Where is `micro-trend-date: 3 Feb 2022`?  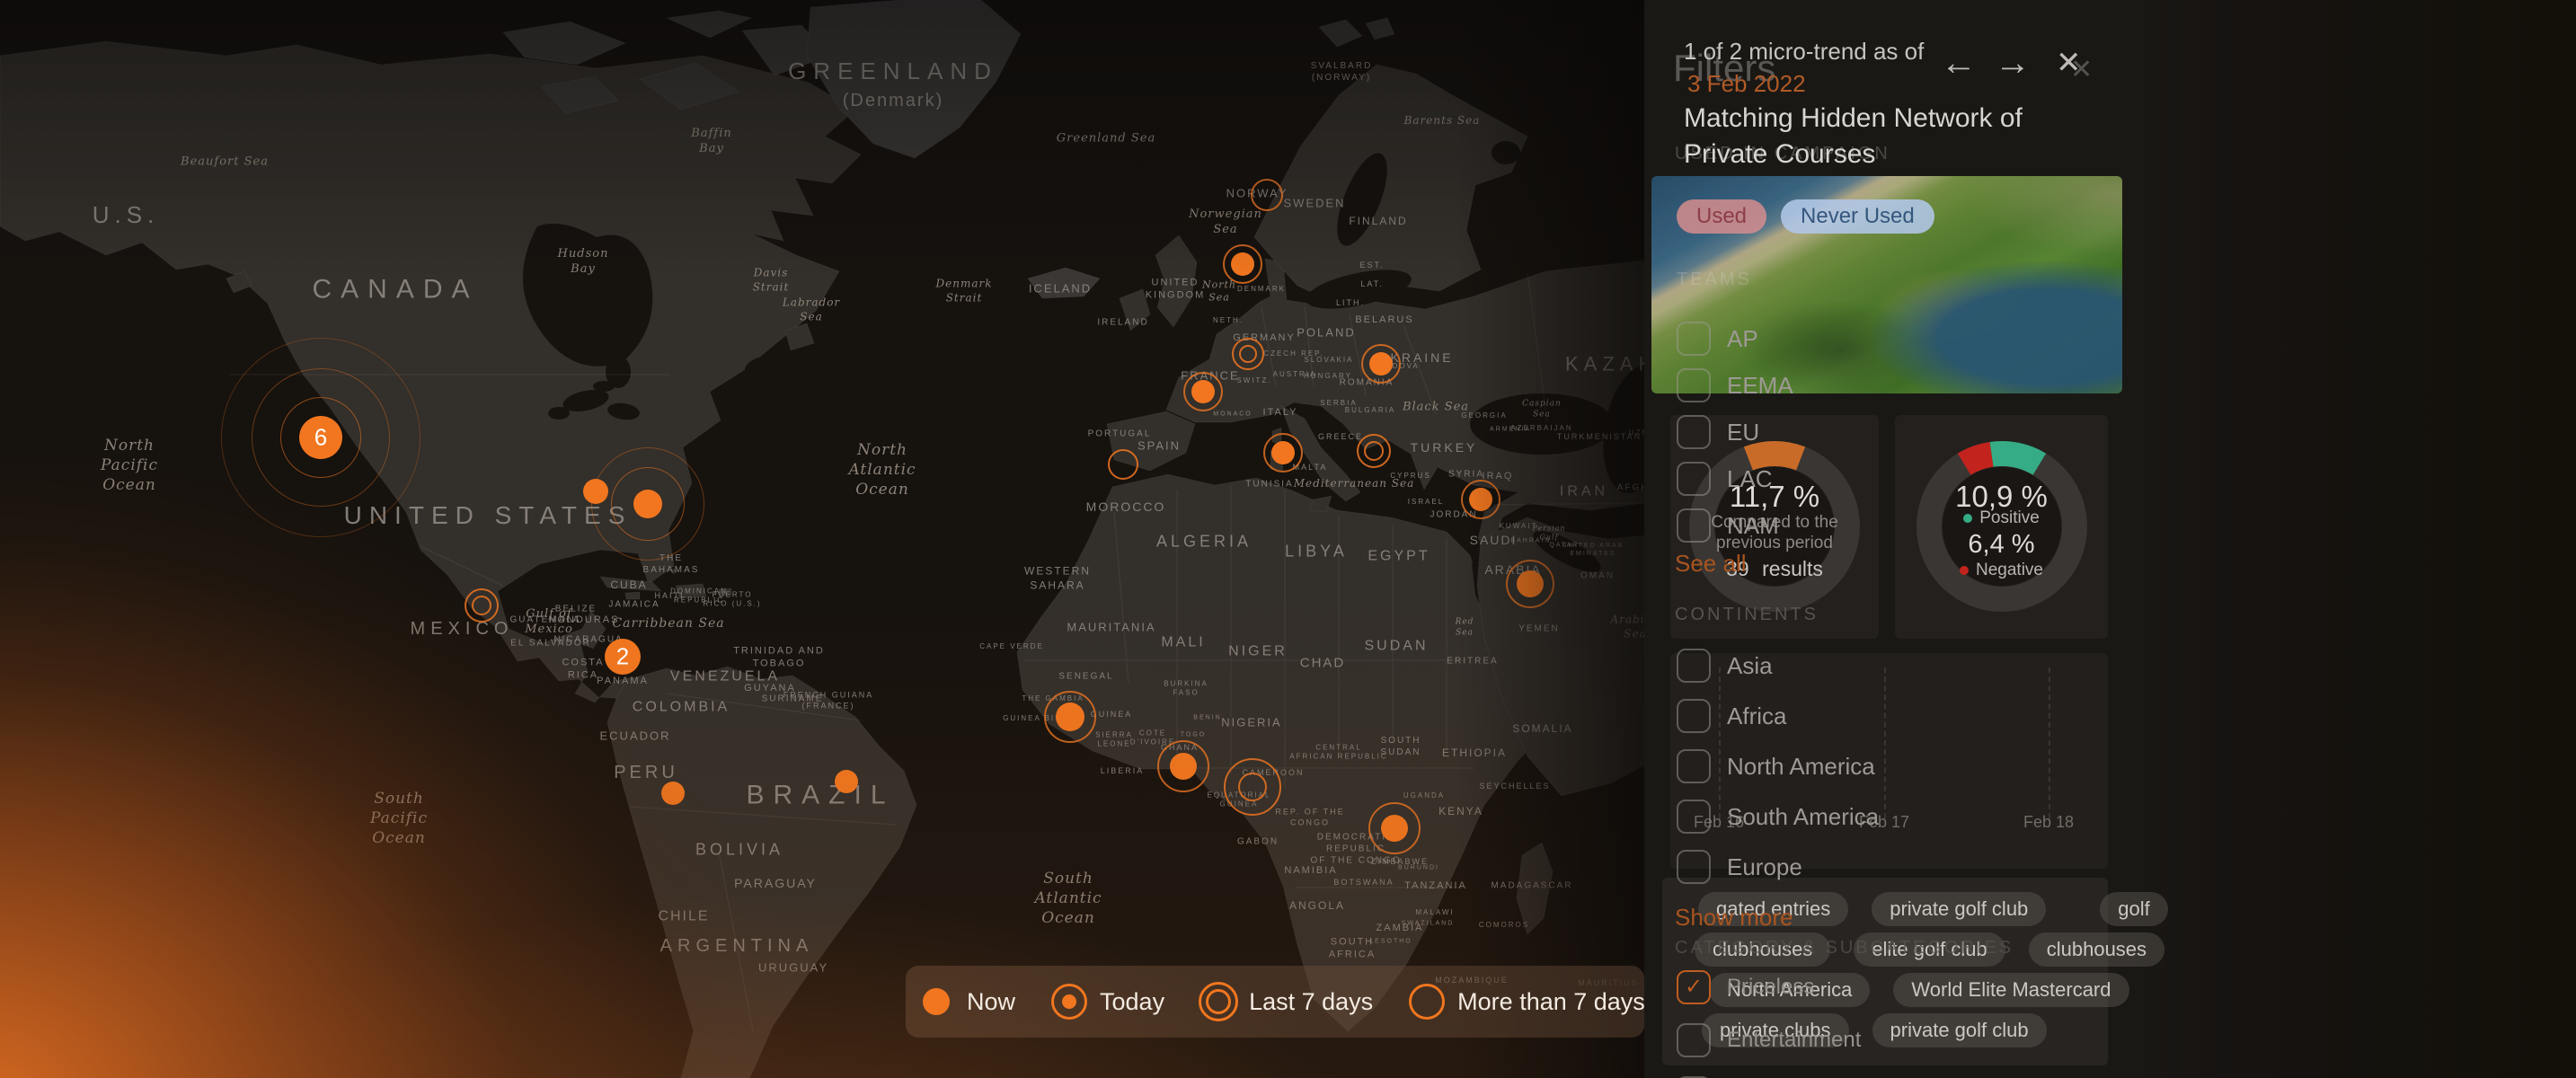 micro-trend-date: 3 Feb 2022 is located at coordinates (1747, 83).